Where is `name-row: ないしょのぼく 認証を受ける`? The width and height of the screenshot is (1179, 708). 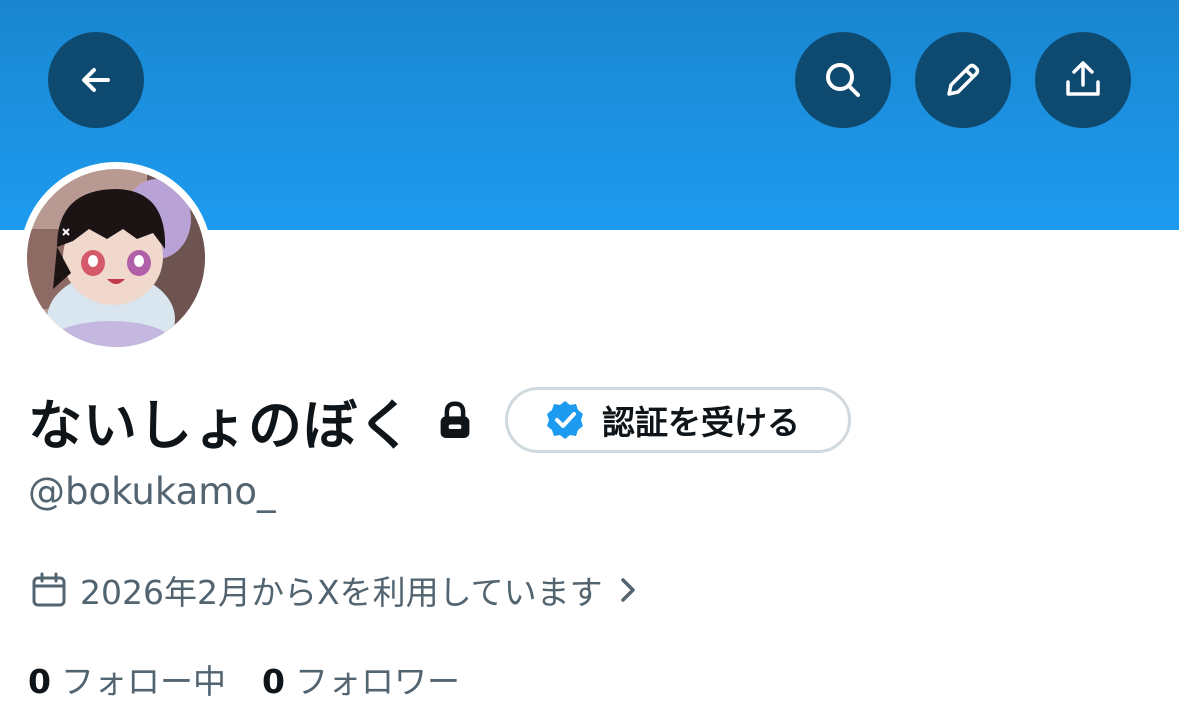
name-row: ないしょのぼく 認証を受ける is located at coordinates (439, 420).